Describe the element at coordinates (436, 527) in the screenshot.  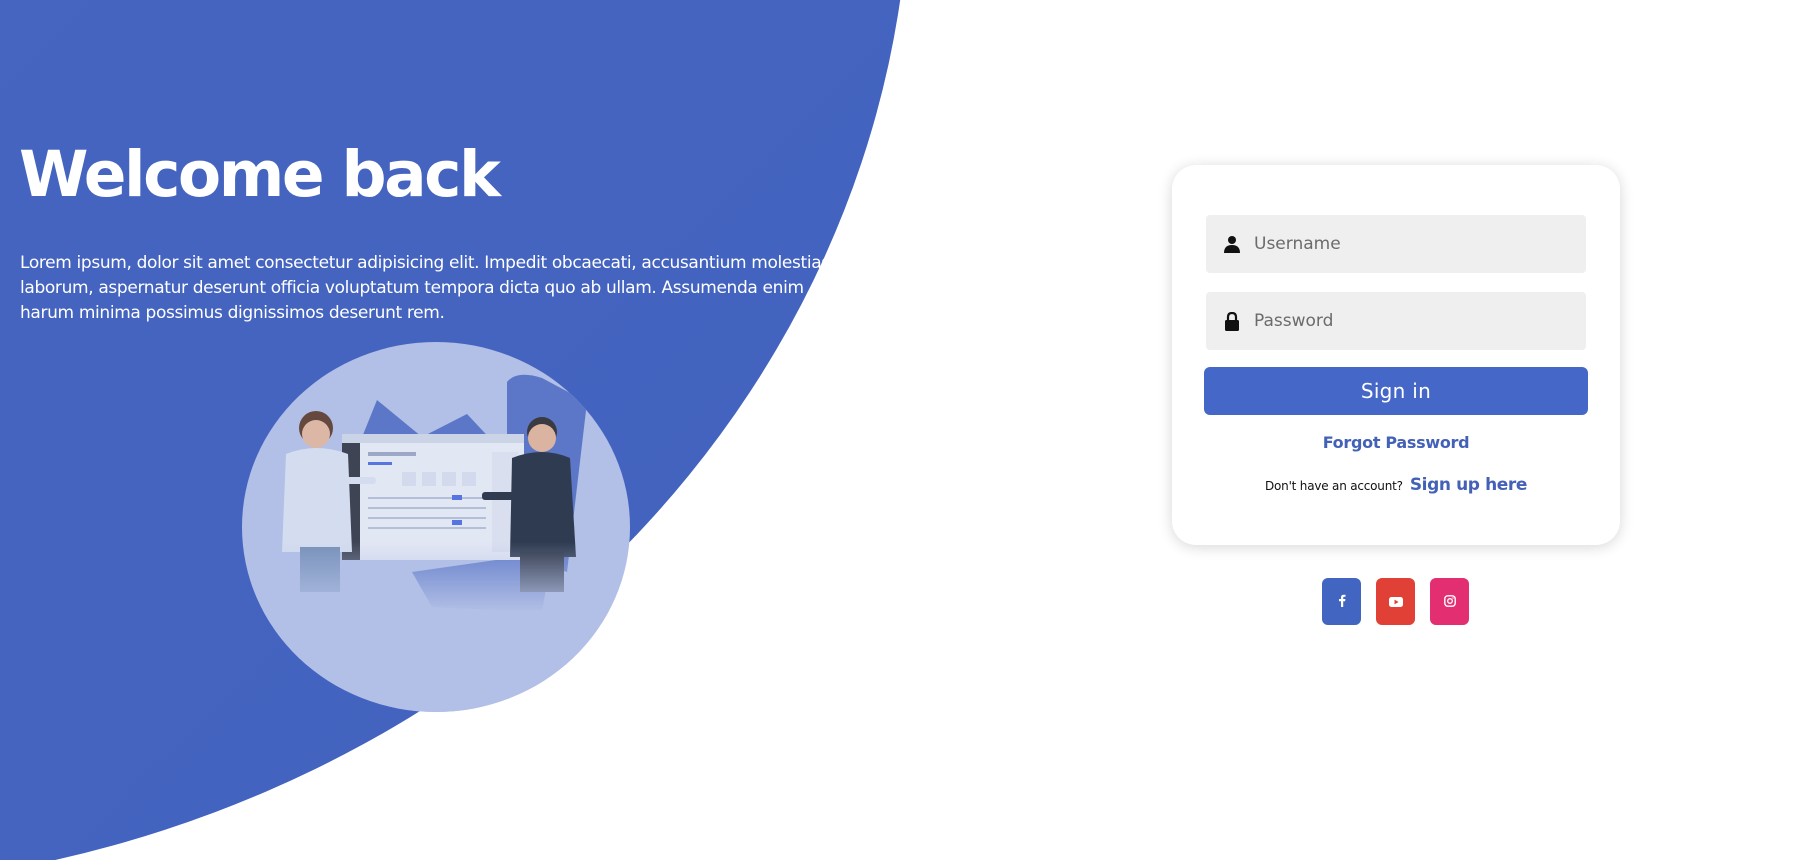
I see `hero-illustration` at that location.